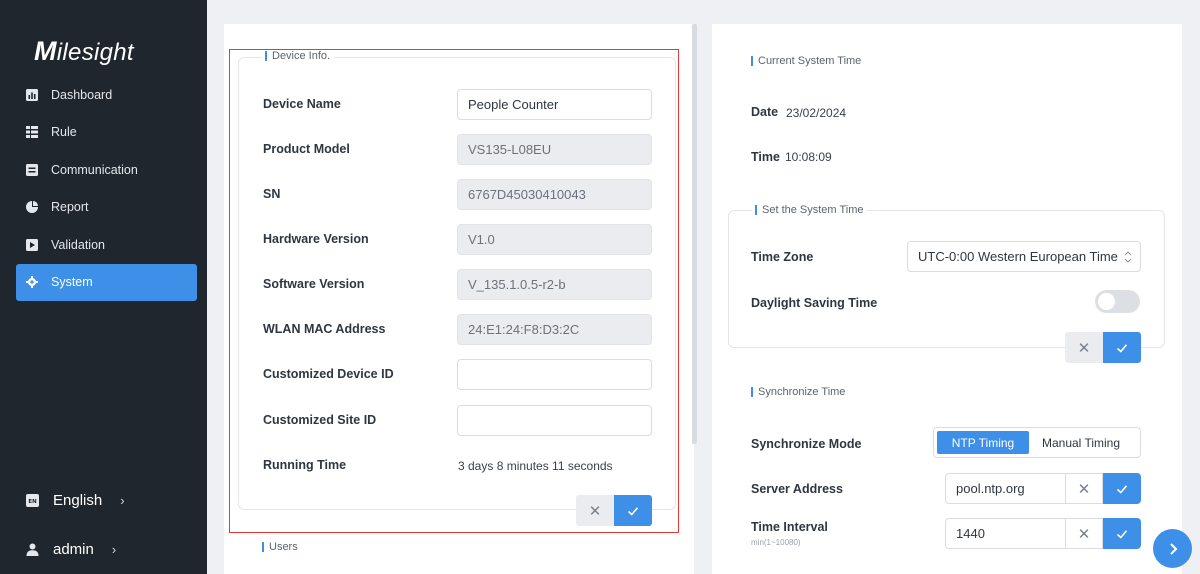  I want to click on sync-mode-segmented: NTP Timing Manual Timing, so click(1037, 442).